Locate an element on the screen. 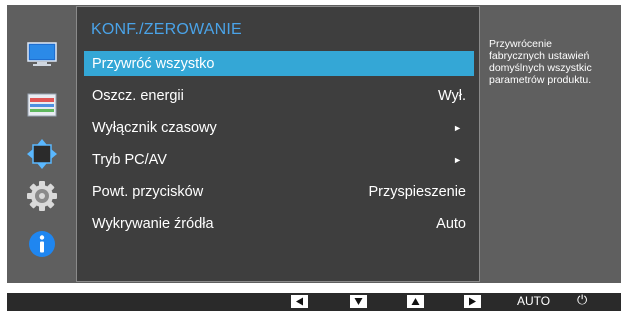 This screenshot has height=311, width=621. help-line: domyślnych wszystkic is located at coordinates (540, 68).